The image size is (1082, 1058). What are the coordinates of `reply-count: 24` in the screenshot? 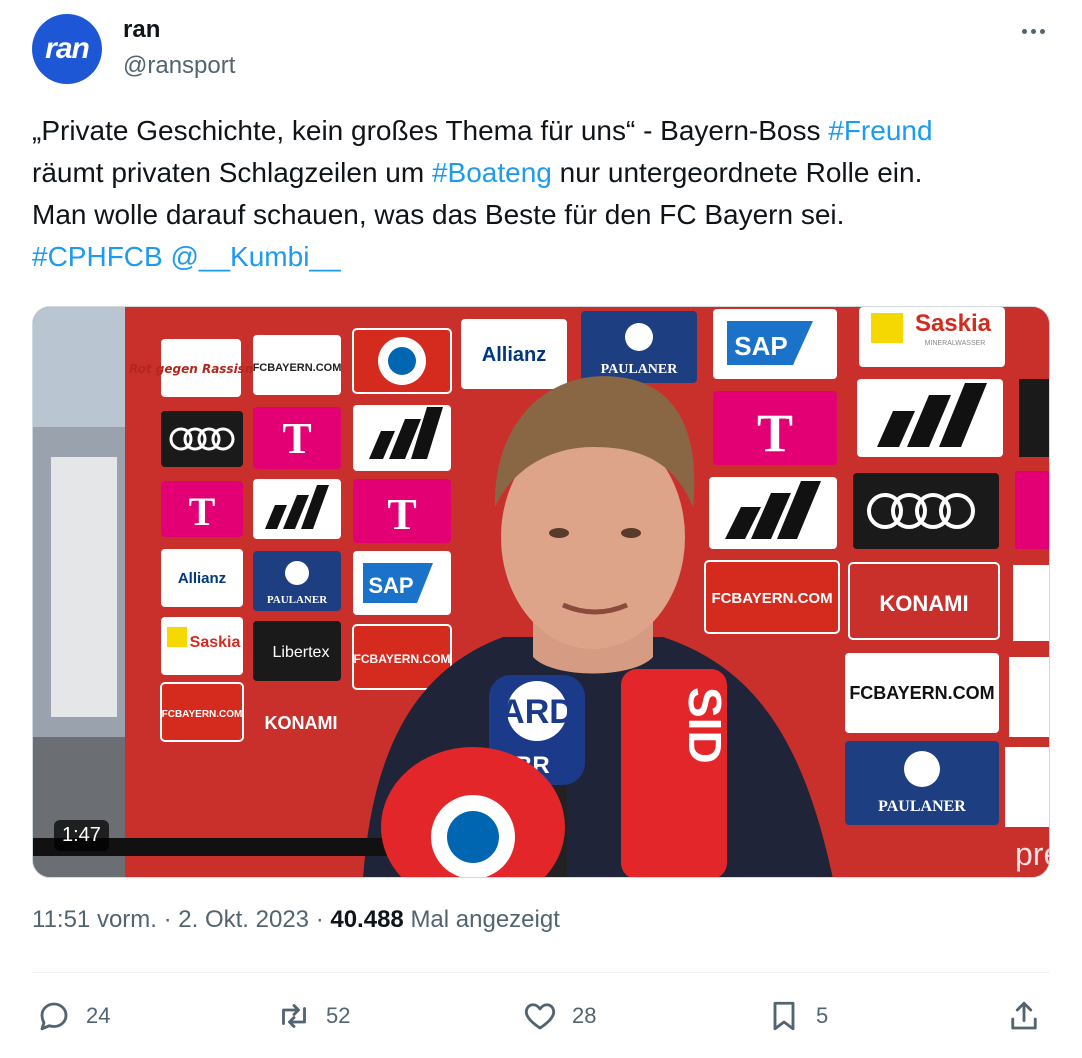 It's located at (98, 1015).